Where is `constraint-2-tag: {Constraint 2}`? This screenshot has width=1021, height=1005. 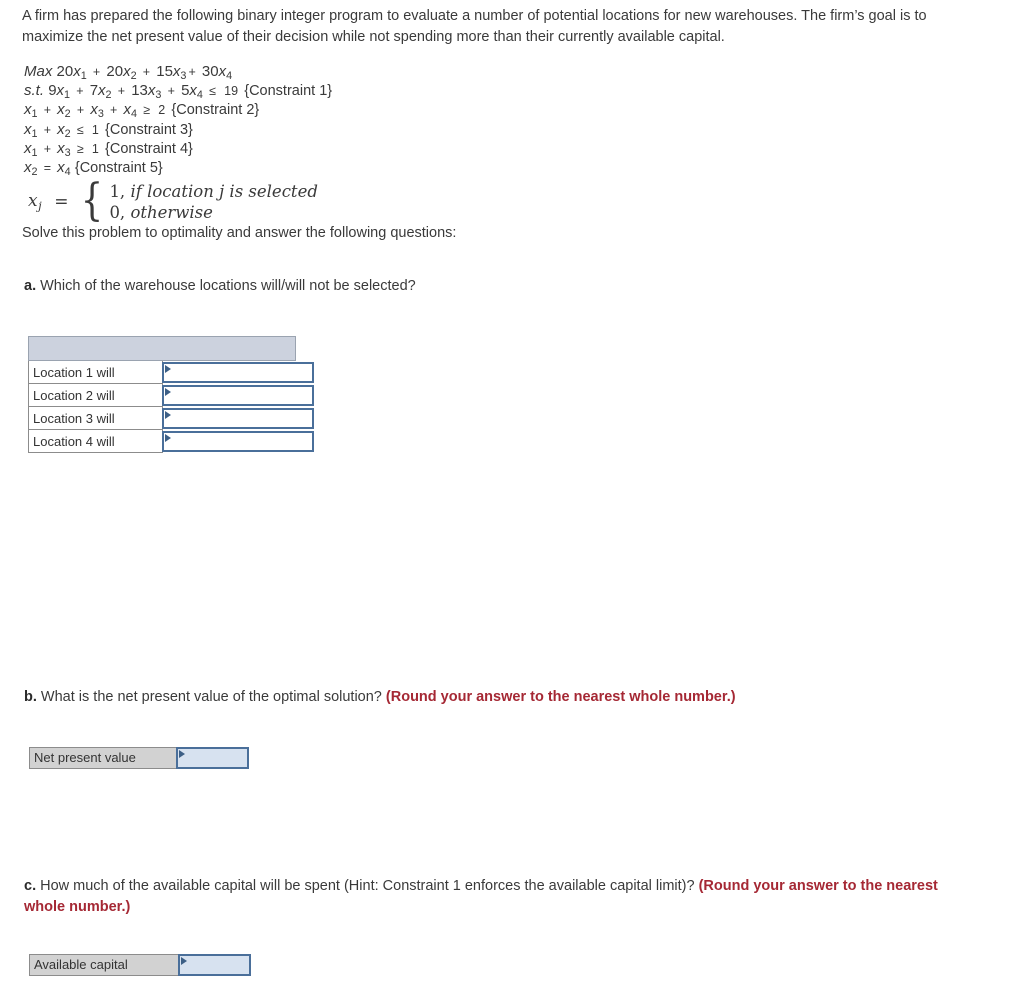 constraint-2-tag: {Constraint 2} is located at coordinates (215, 110).